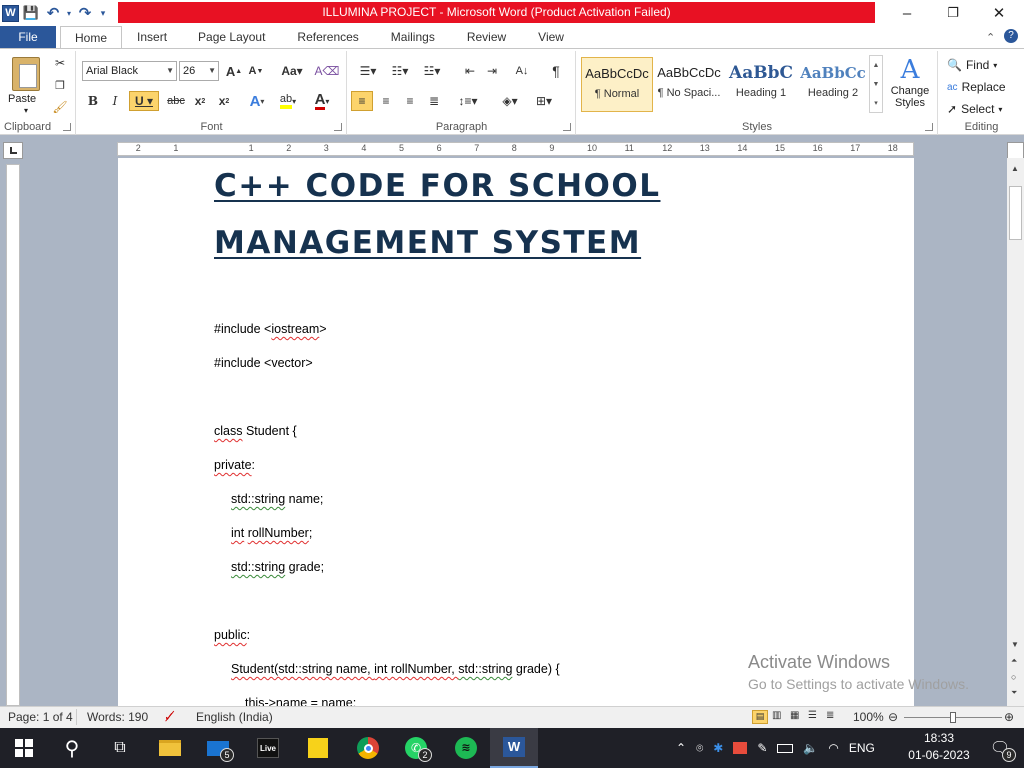  What do you see at coordinates (1000, 748) in the screenshot?
I see `notifications-icon: 🗨 9` at bounding box center [1000, 748].